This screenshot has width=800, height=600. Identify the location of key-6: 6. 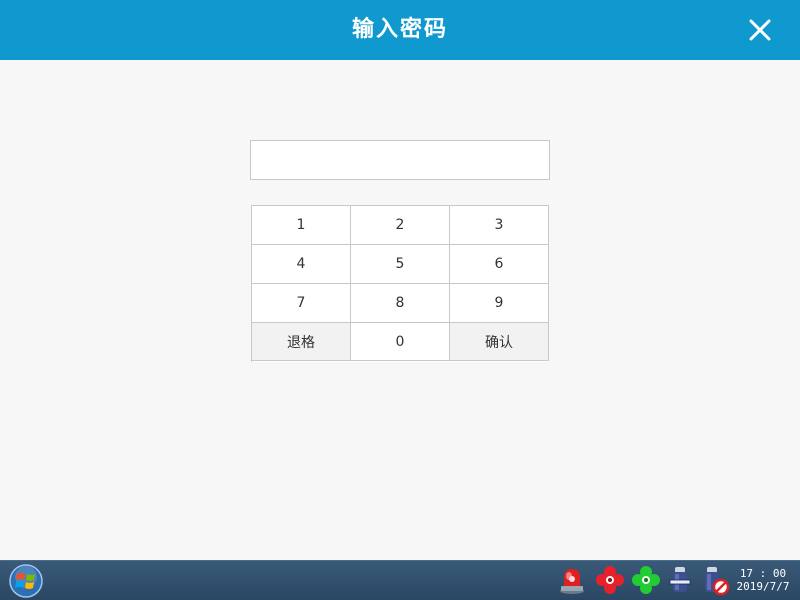
(499, 264).